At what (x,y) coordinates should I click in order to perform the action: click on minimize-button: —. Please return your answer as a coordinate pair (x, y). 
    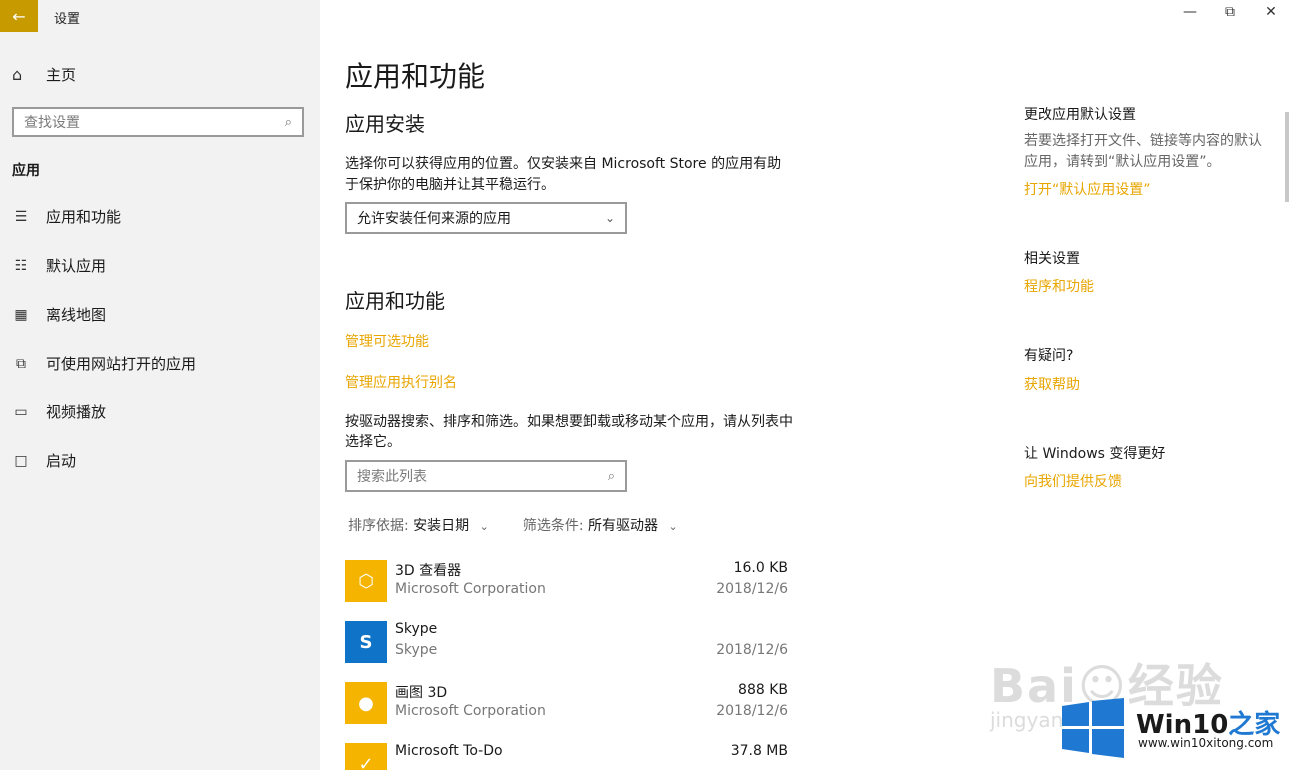
    Looking at the image, I should click on (1190, 12).